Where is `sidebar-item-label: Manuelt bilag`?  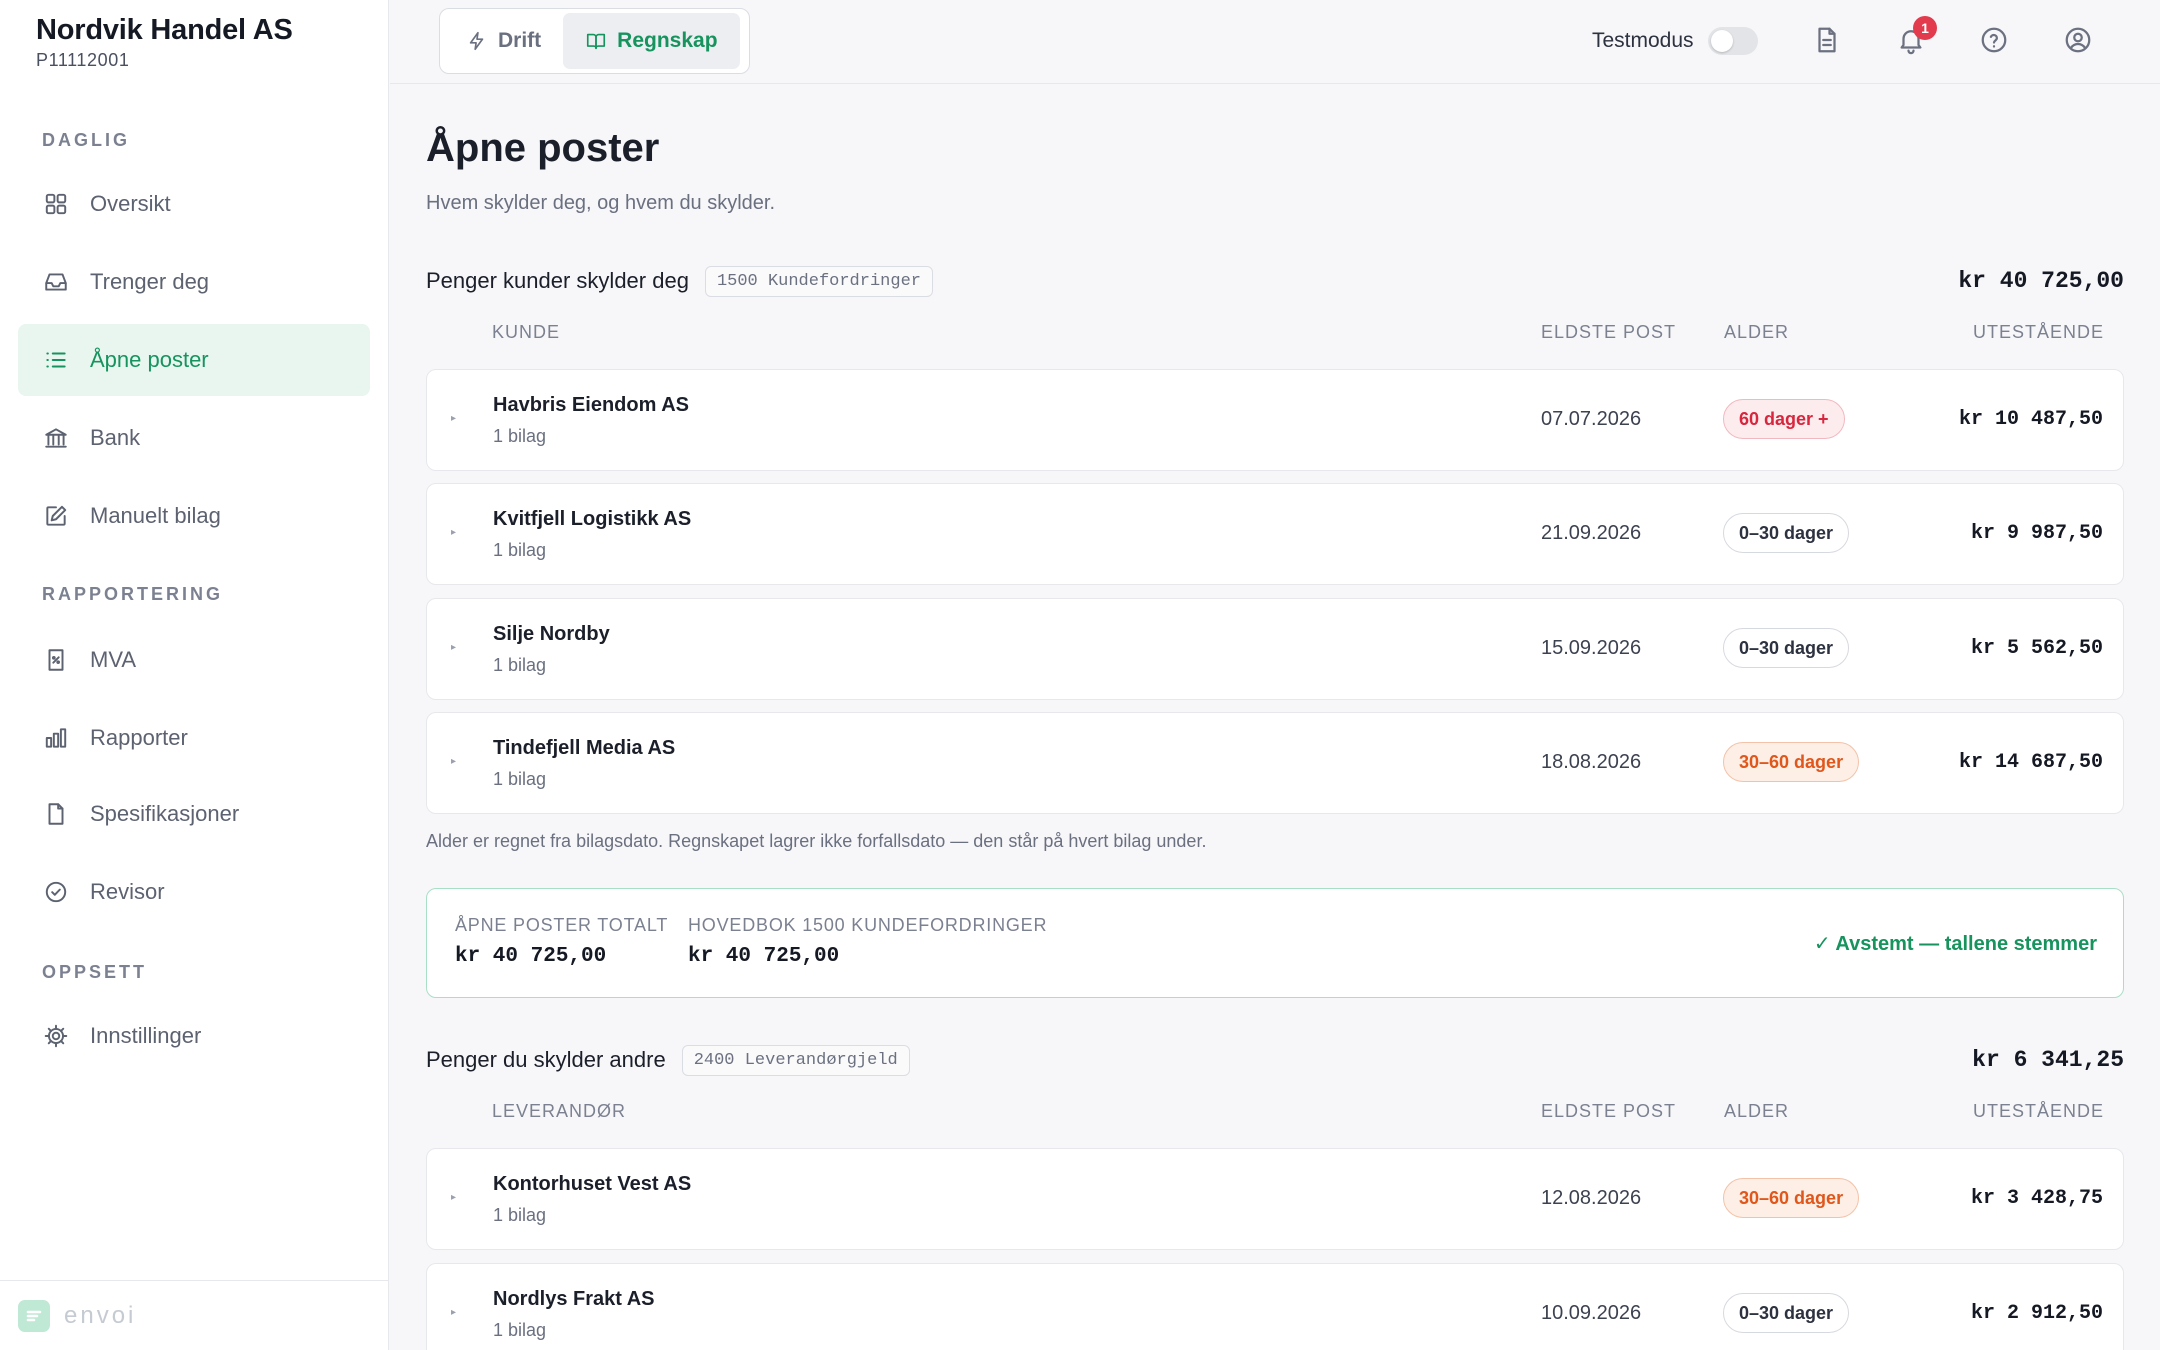 sidebar-item-label: Manuelt bilag is located at coordinates (155, 515).